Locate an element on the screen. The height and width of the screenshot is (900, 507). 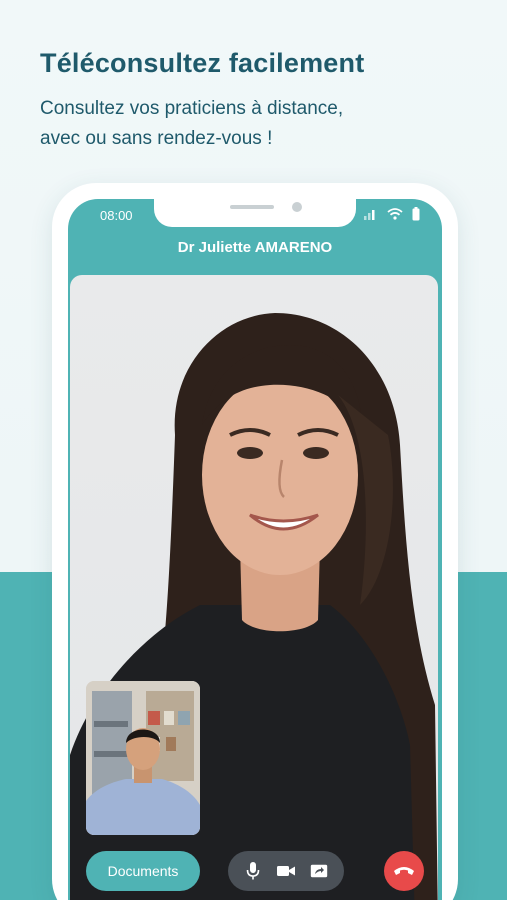
call-controls is located at coordinates (286, 871).